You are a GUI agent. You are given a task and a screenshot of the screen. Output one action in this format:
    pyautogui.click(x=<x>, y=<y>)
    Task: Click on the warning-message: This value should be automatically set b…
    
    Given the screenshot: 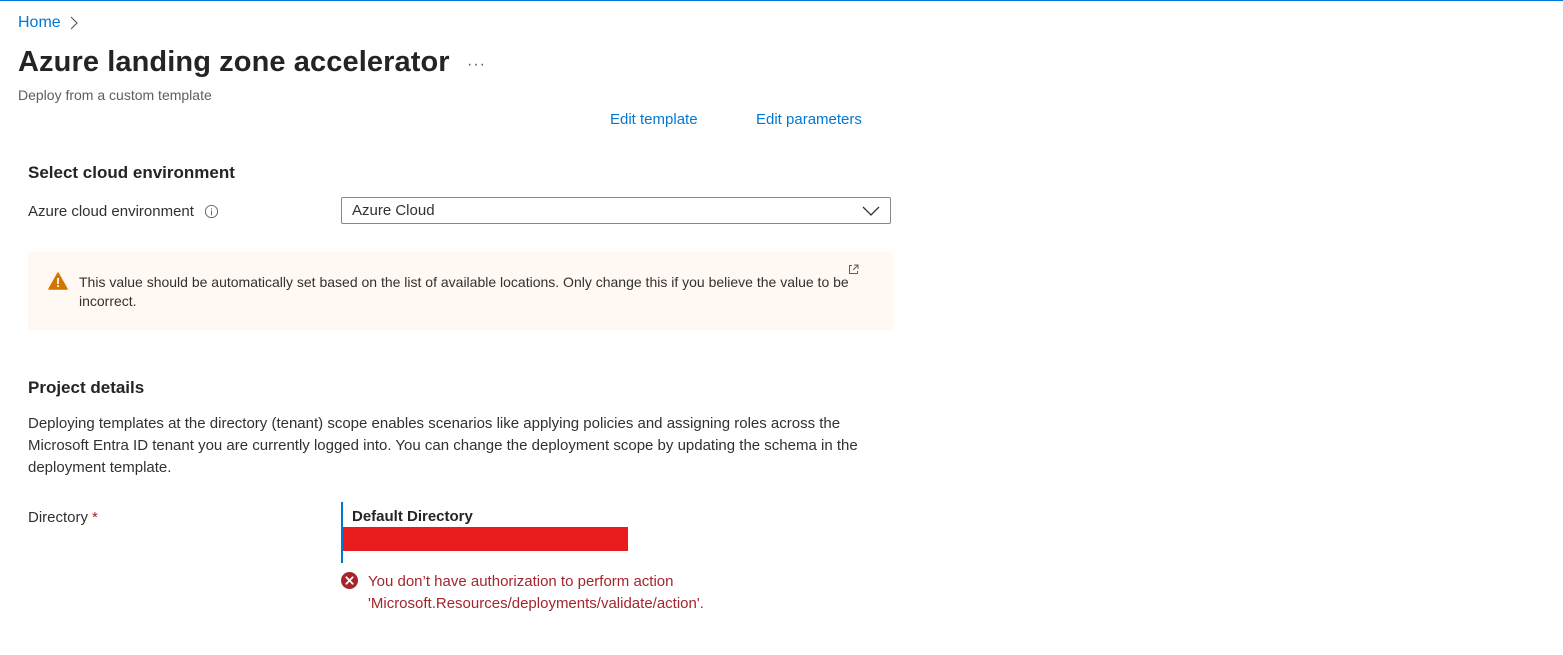 What is the action you would take?
    pyautogui.click(x=464, y=291)
    